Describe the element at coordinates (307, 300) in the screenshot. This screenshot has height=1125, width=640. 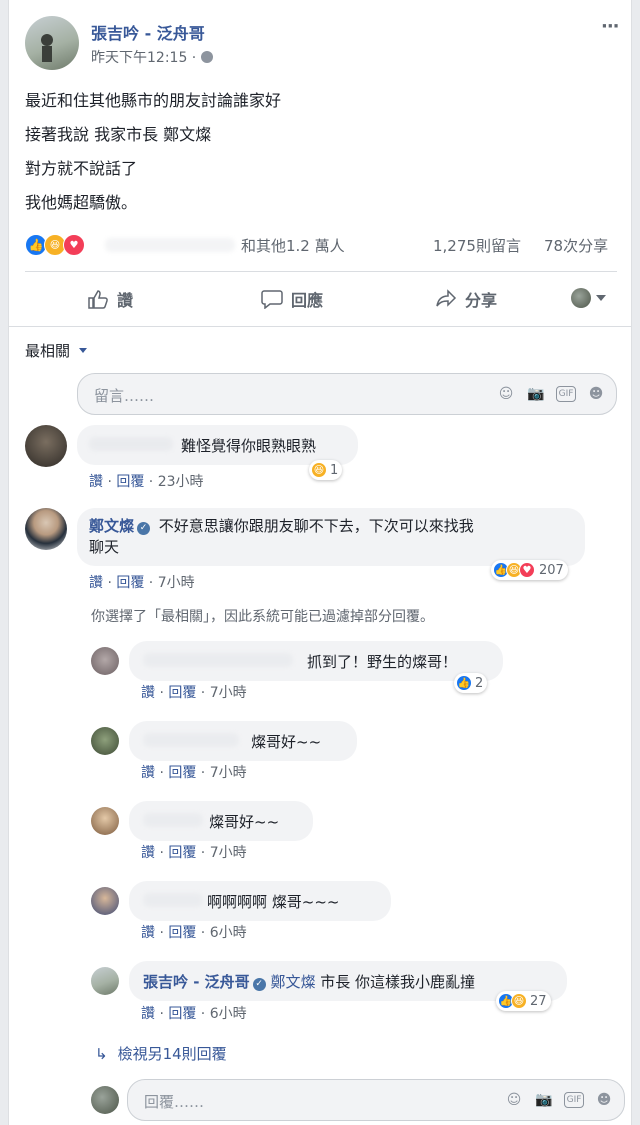
I see `comment-label: 回應` at that location.